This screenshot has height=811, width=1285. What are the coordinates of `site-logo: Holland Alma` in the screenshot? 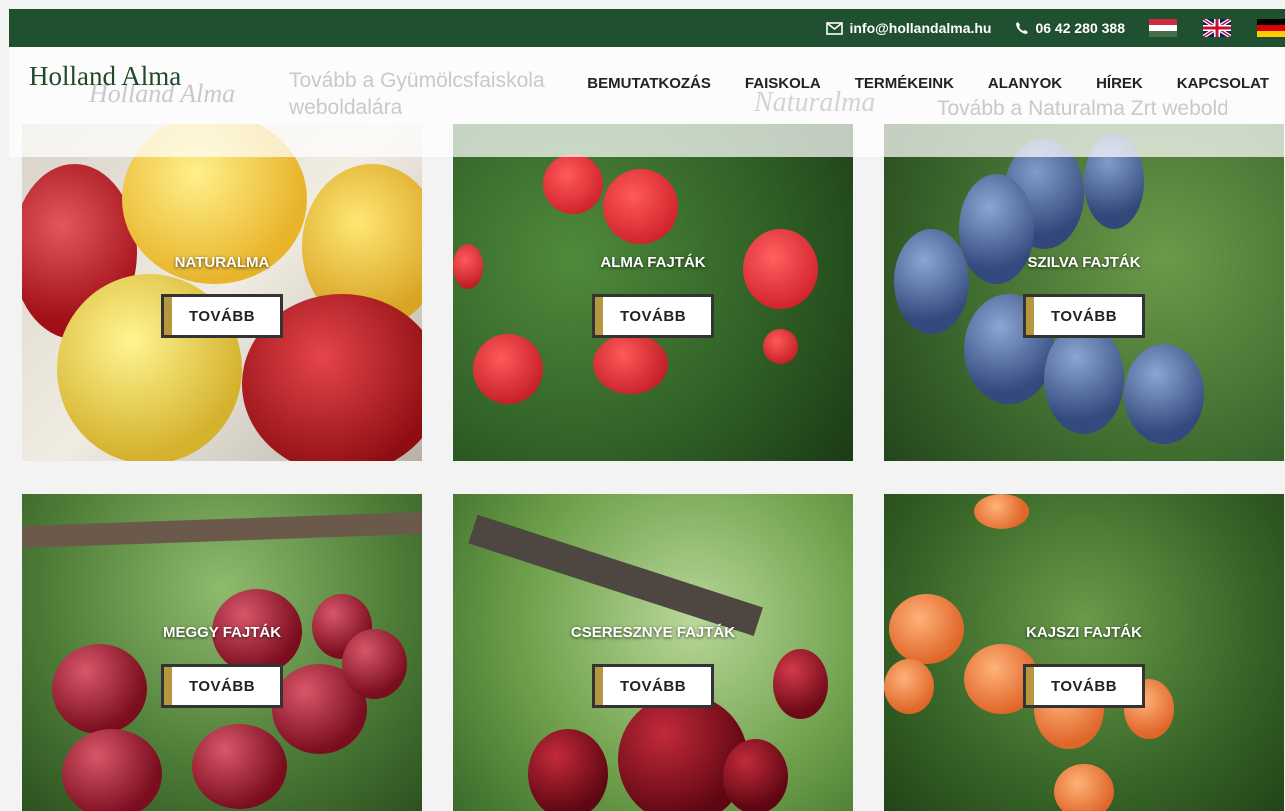 It's located at (105, 76).